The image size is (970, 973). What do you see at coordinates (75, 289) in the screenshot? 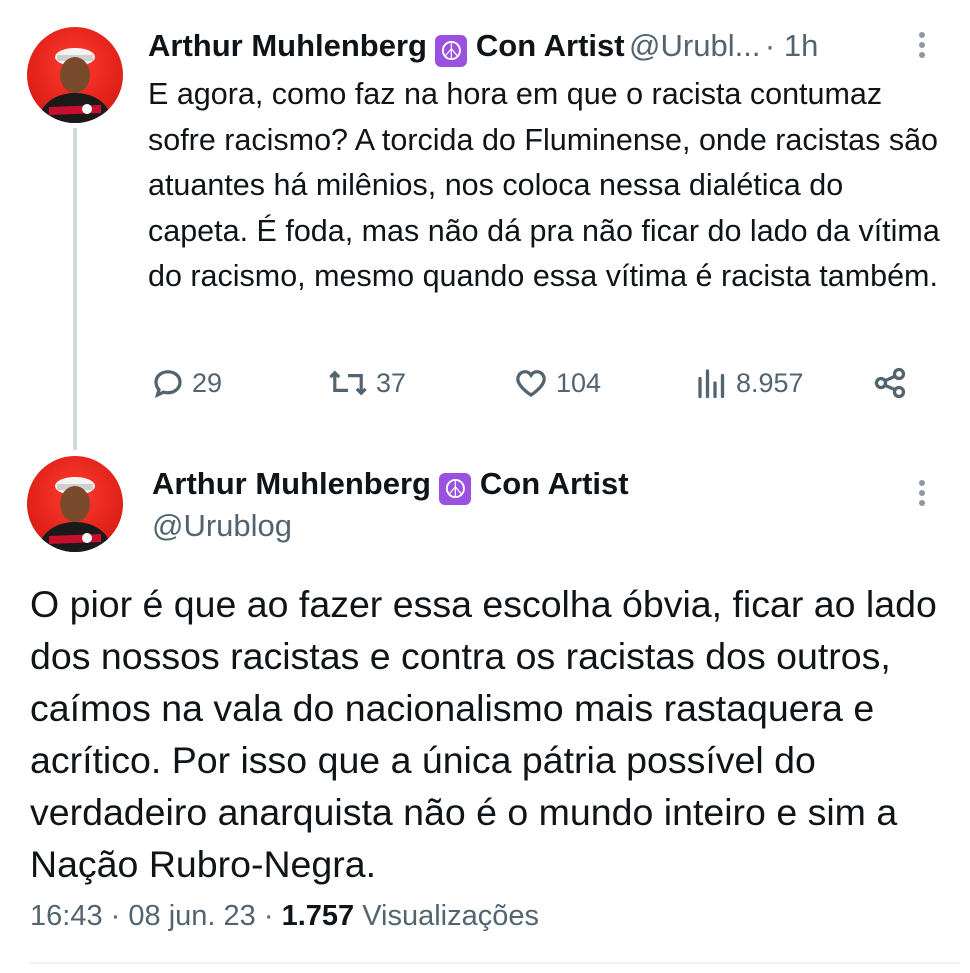
I see `thread-connector` at bounding box center [75, 289].